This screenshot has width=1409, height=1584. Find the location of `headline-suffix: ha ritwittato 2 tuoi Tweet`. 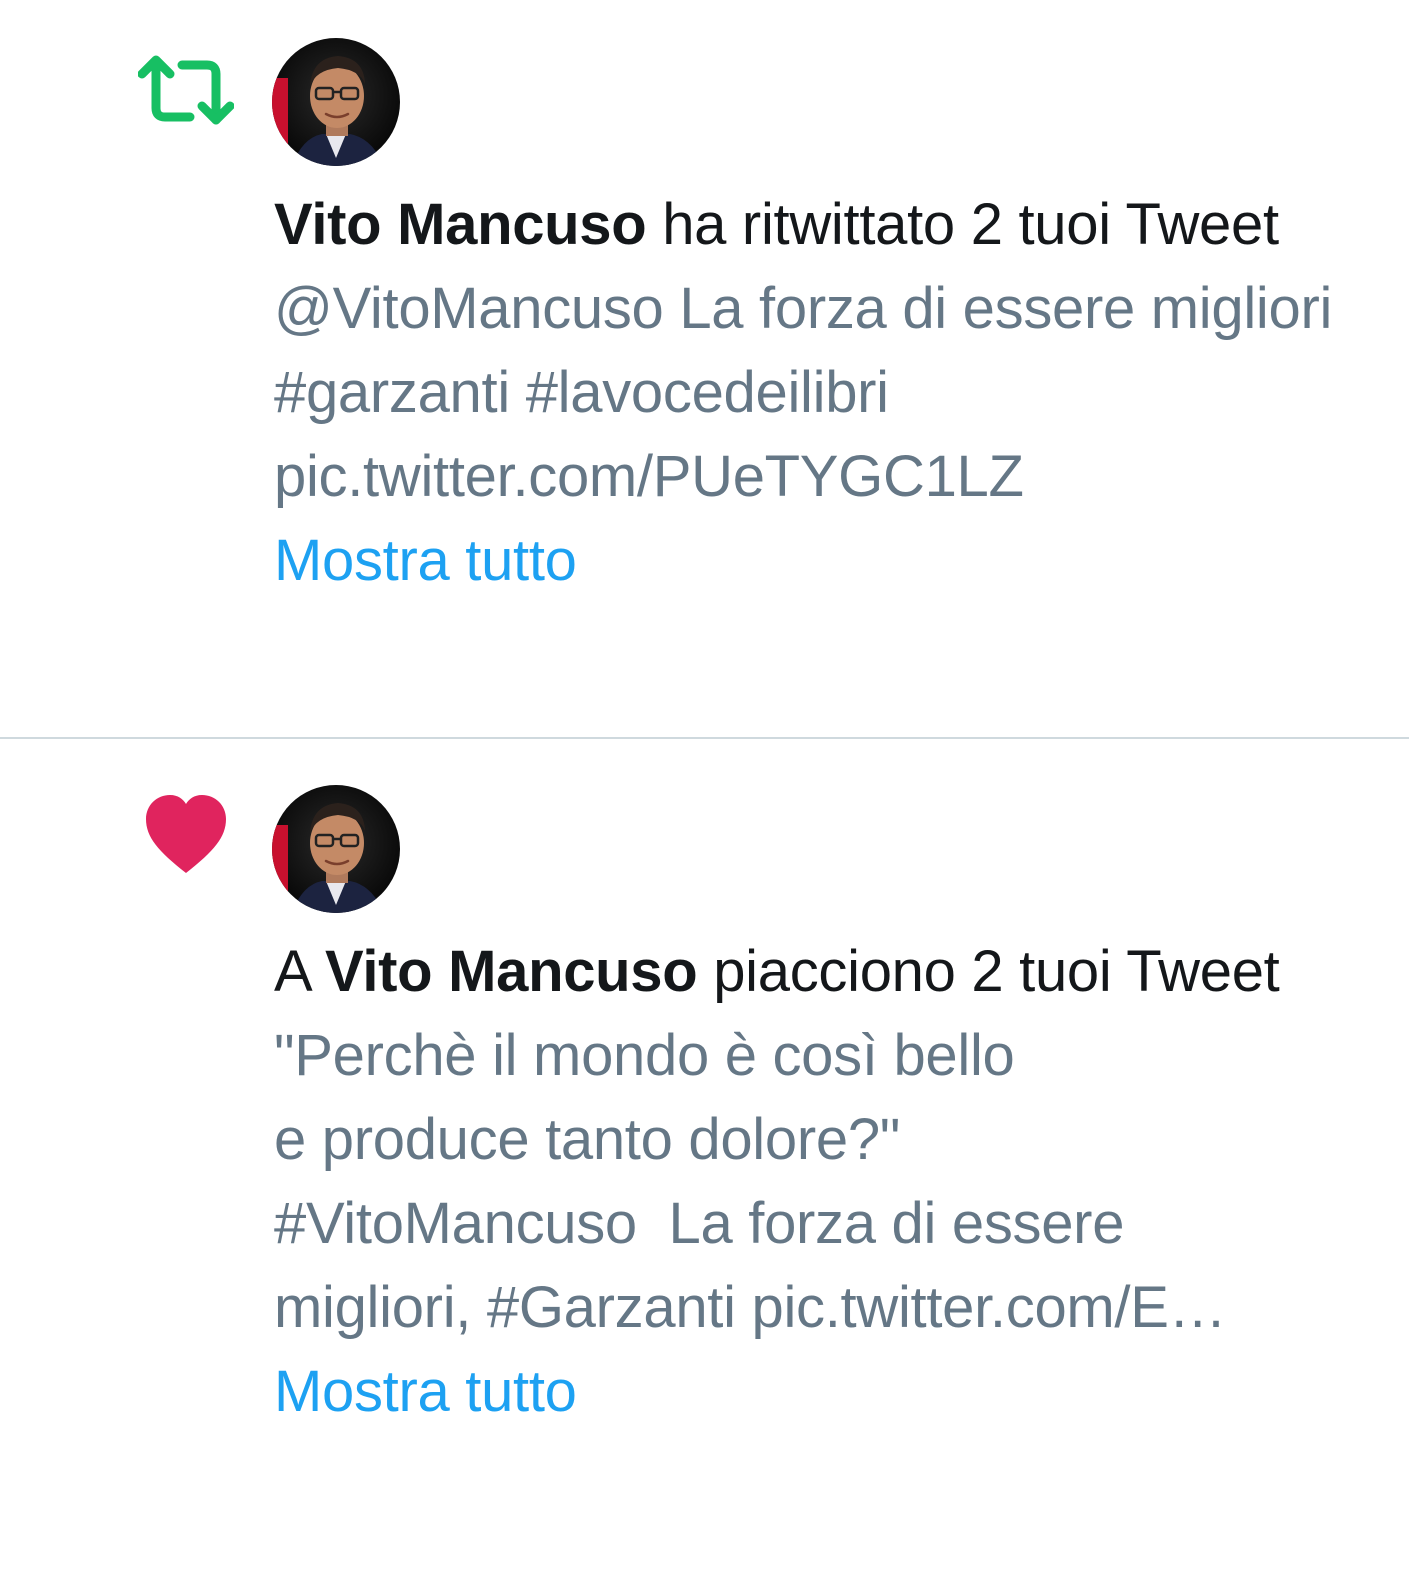

headline-suffix: ha ritwittato 2 tuoi Tweet is located at coordinates (962, 224).